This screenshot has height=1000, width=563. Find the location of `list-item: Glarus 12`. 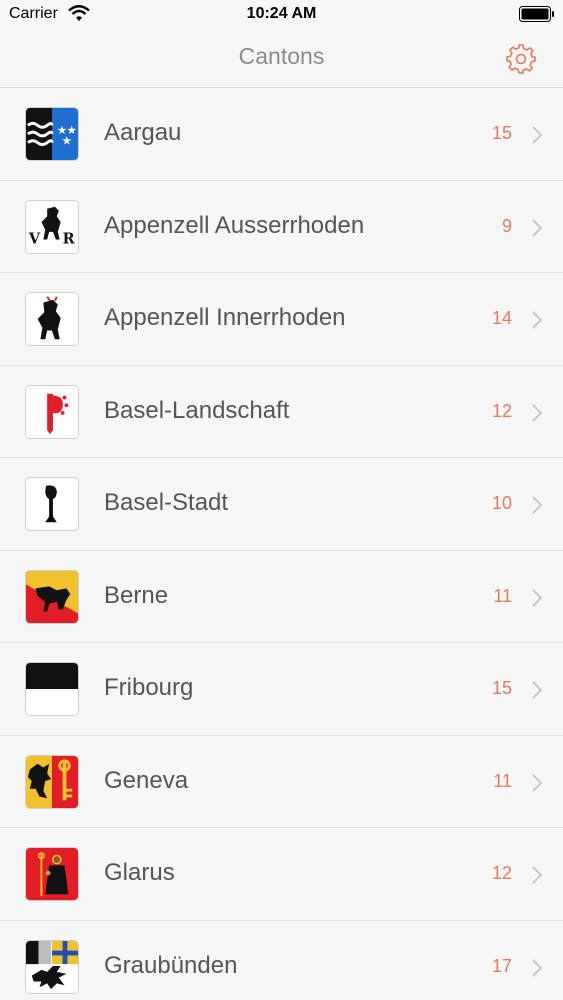

list-item: Glarus 12 is located at coordinates (281, 874).